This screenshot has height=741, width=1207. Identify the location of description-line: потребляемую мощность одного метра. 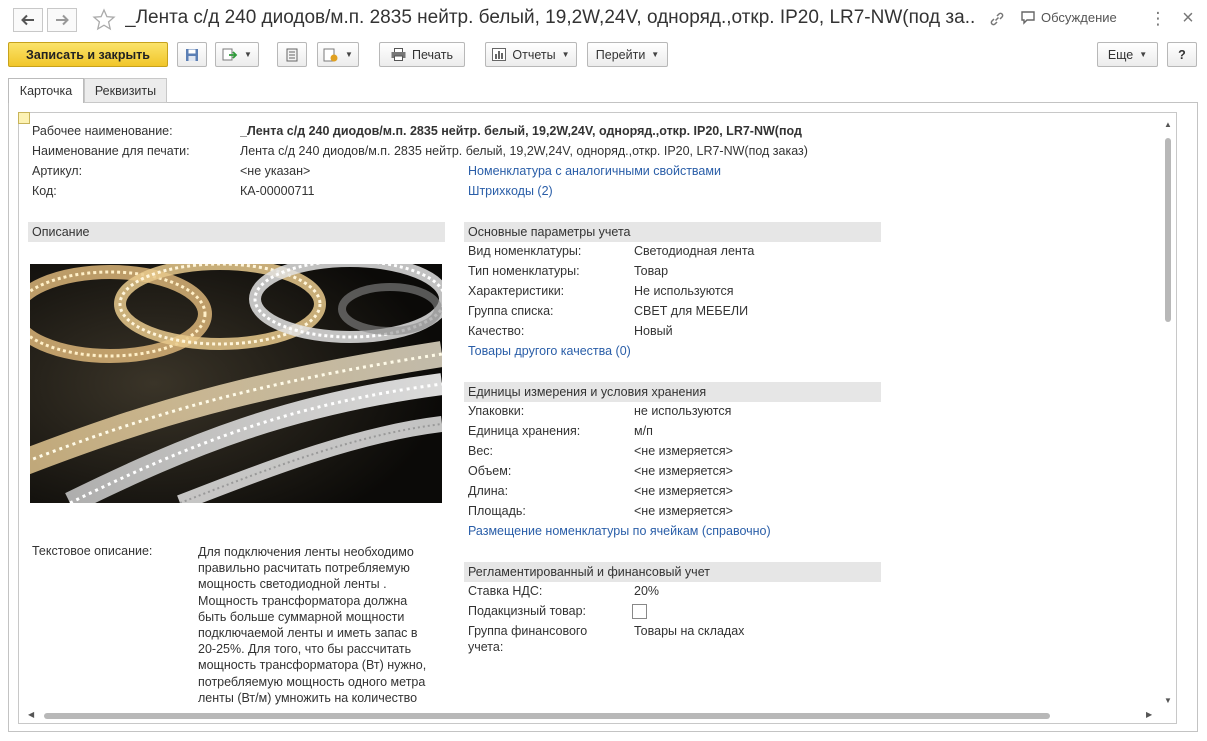
(312, 681).